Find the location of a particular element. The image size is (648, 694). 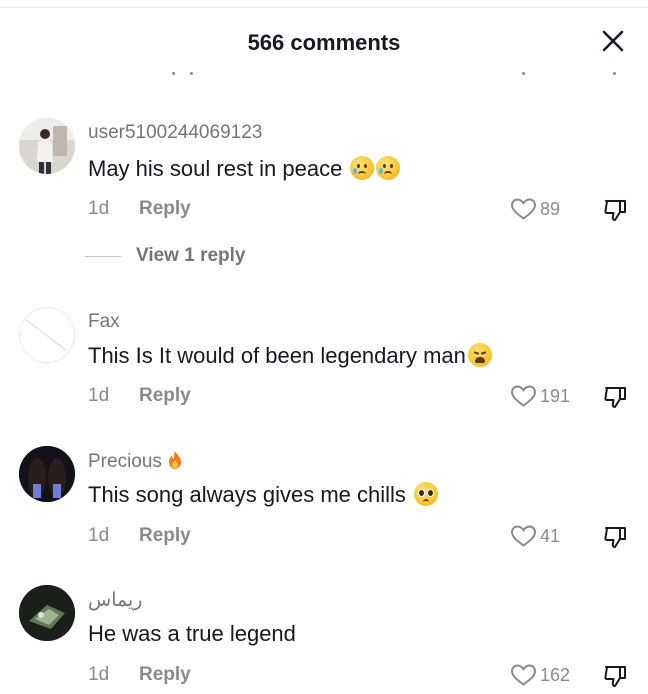

comment-text-row: He was a true legend is located at coordinates (192, 634).